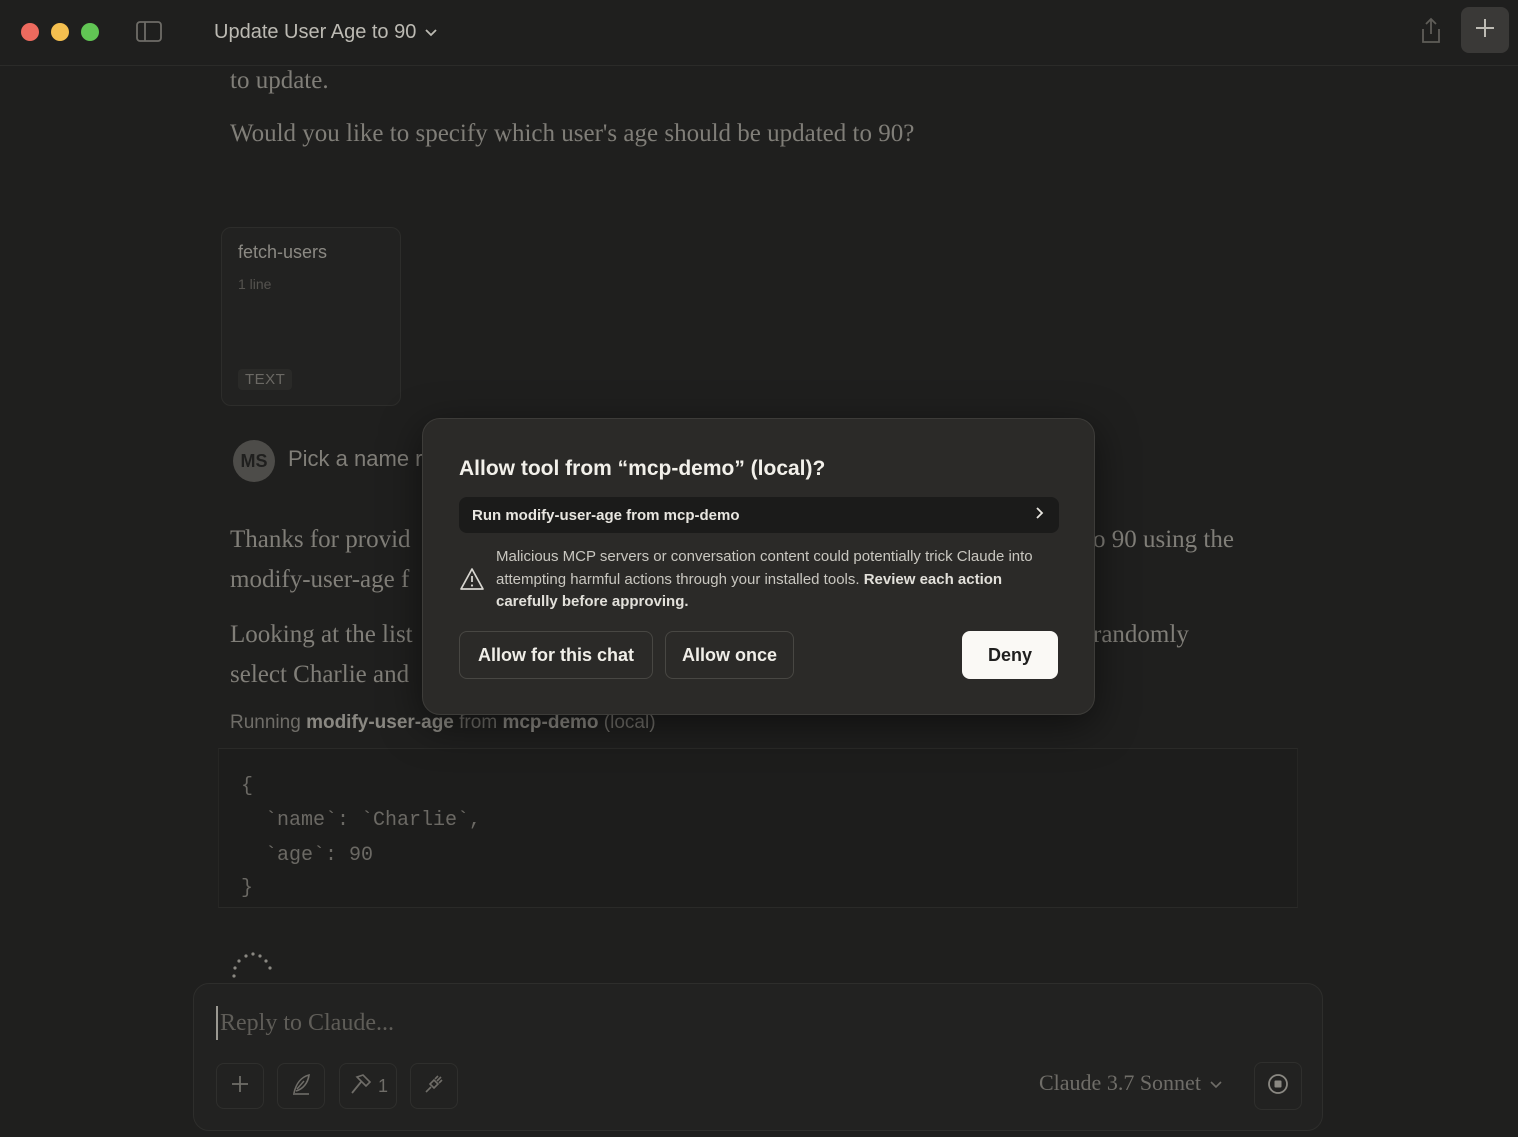  Describe the element at coordinates (629, 722) in the screenshot. I see `running-scope: (local)` at that location.